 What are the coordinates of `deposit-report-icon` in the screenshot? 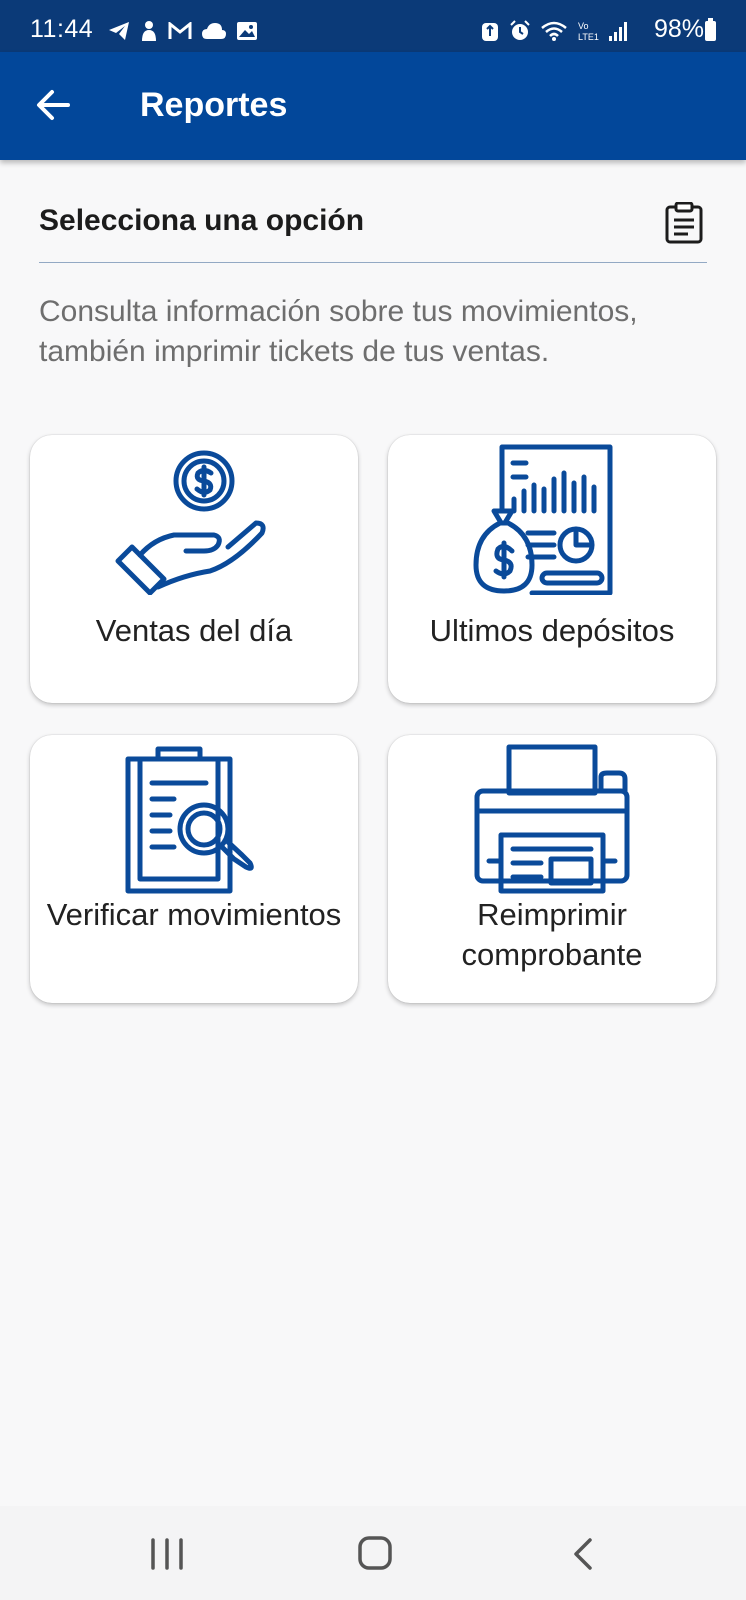 It's located at (543, 519).